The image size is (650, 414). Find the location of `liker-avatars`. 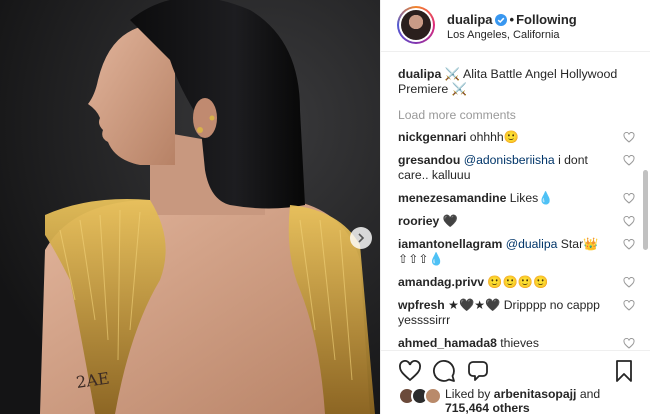

liker-avatars is located at coordinates (420, 398).